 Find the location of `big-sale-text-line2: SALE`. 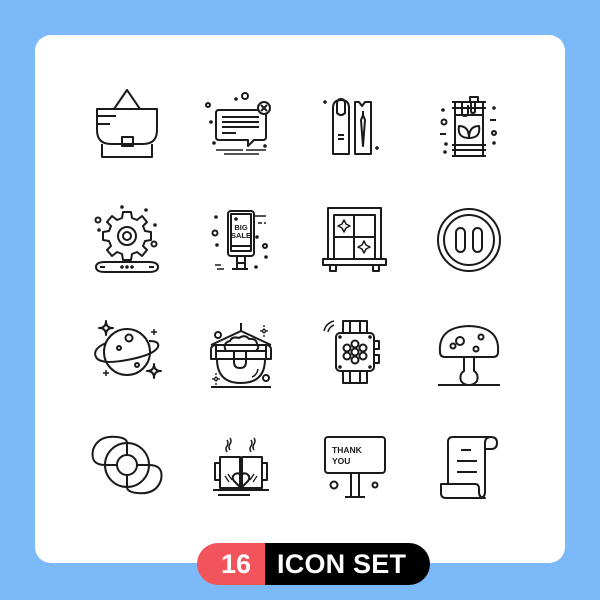

big-sale-text-line2: SALE is located at coordinates (241, 235).